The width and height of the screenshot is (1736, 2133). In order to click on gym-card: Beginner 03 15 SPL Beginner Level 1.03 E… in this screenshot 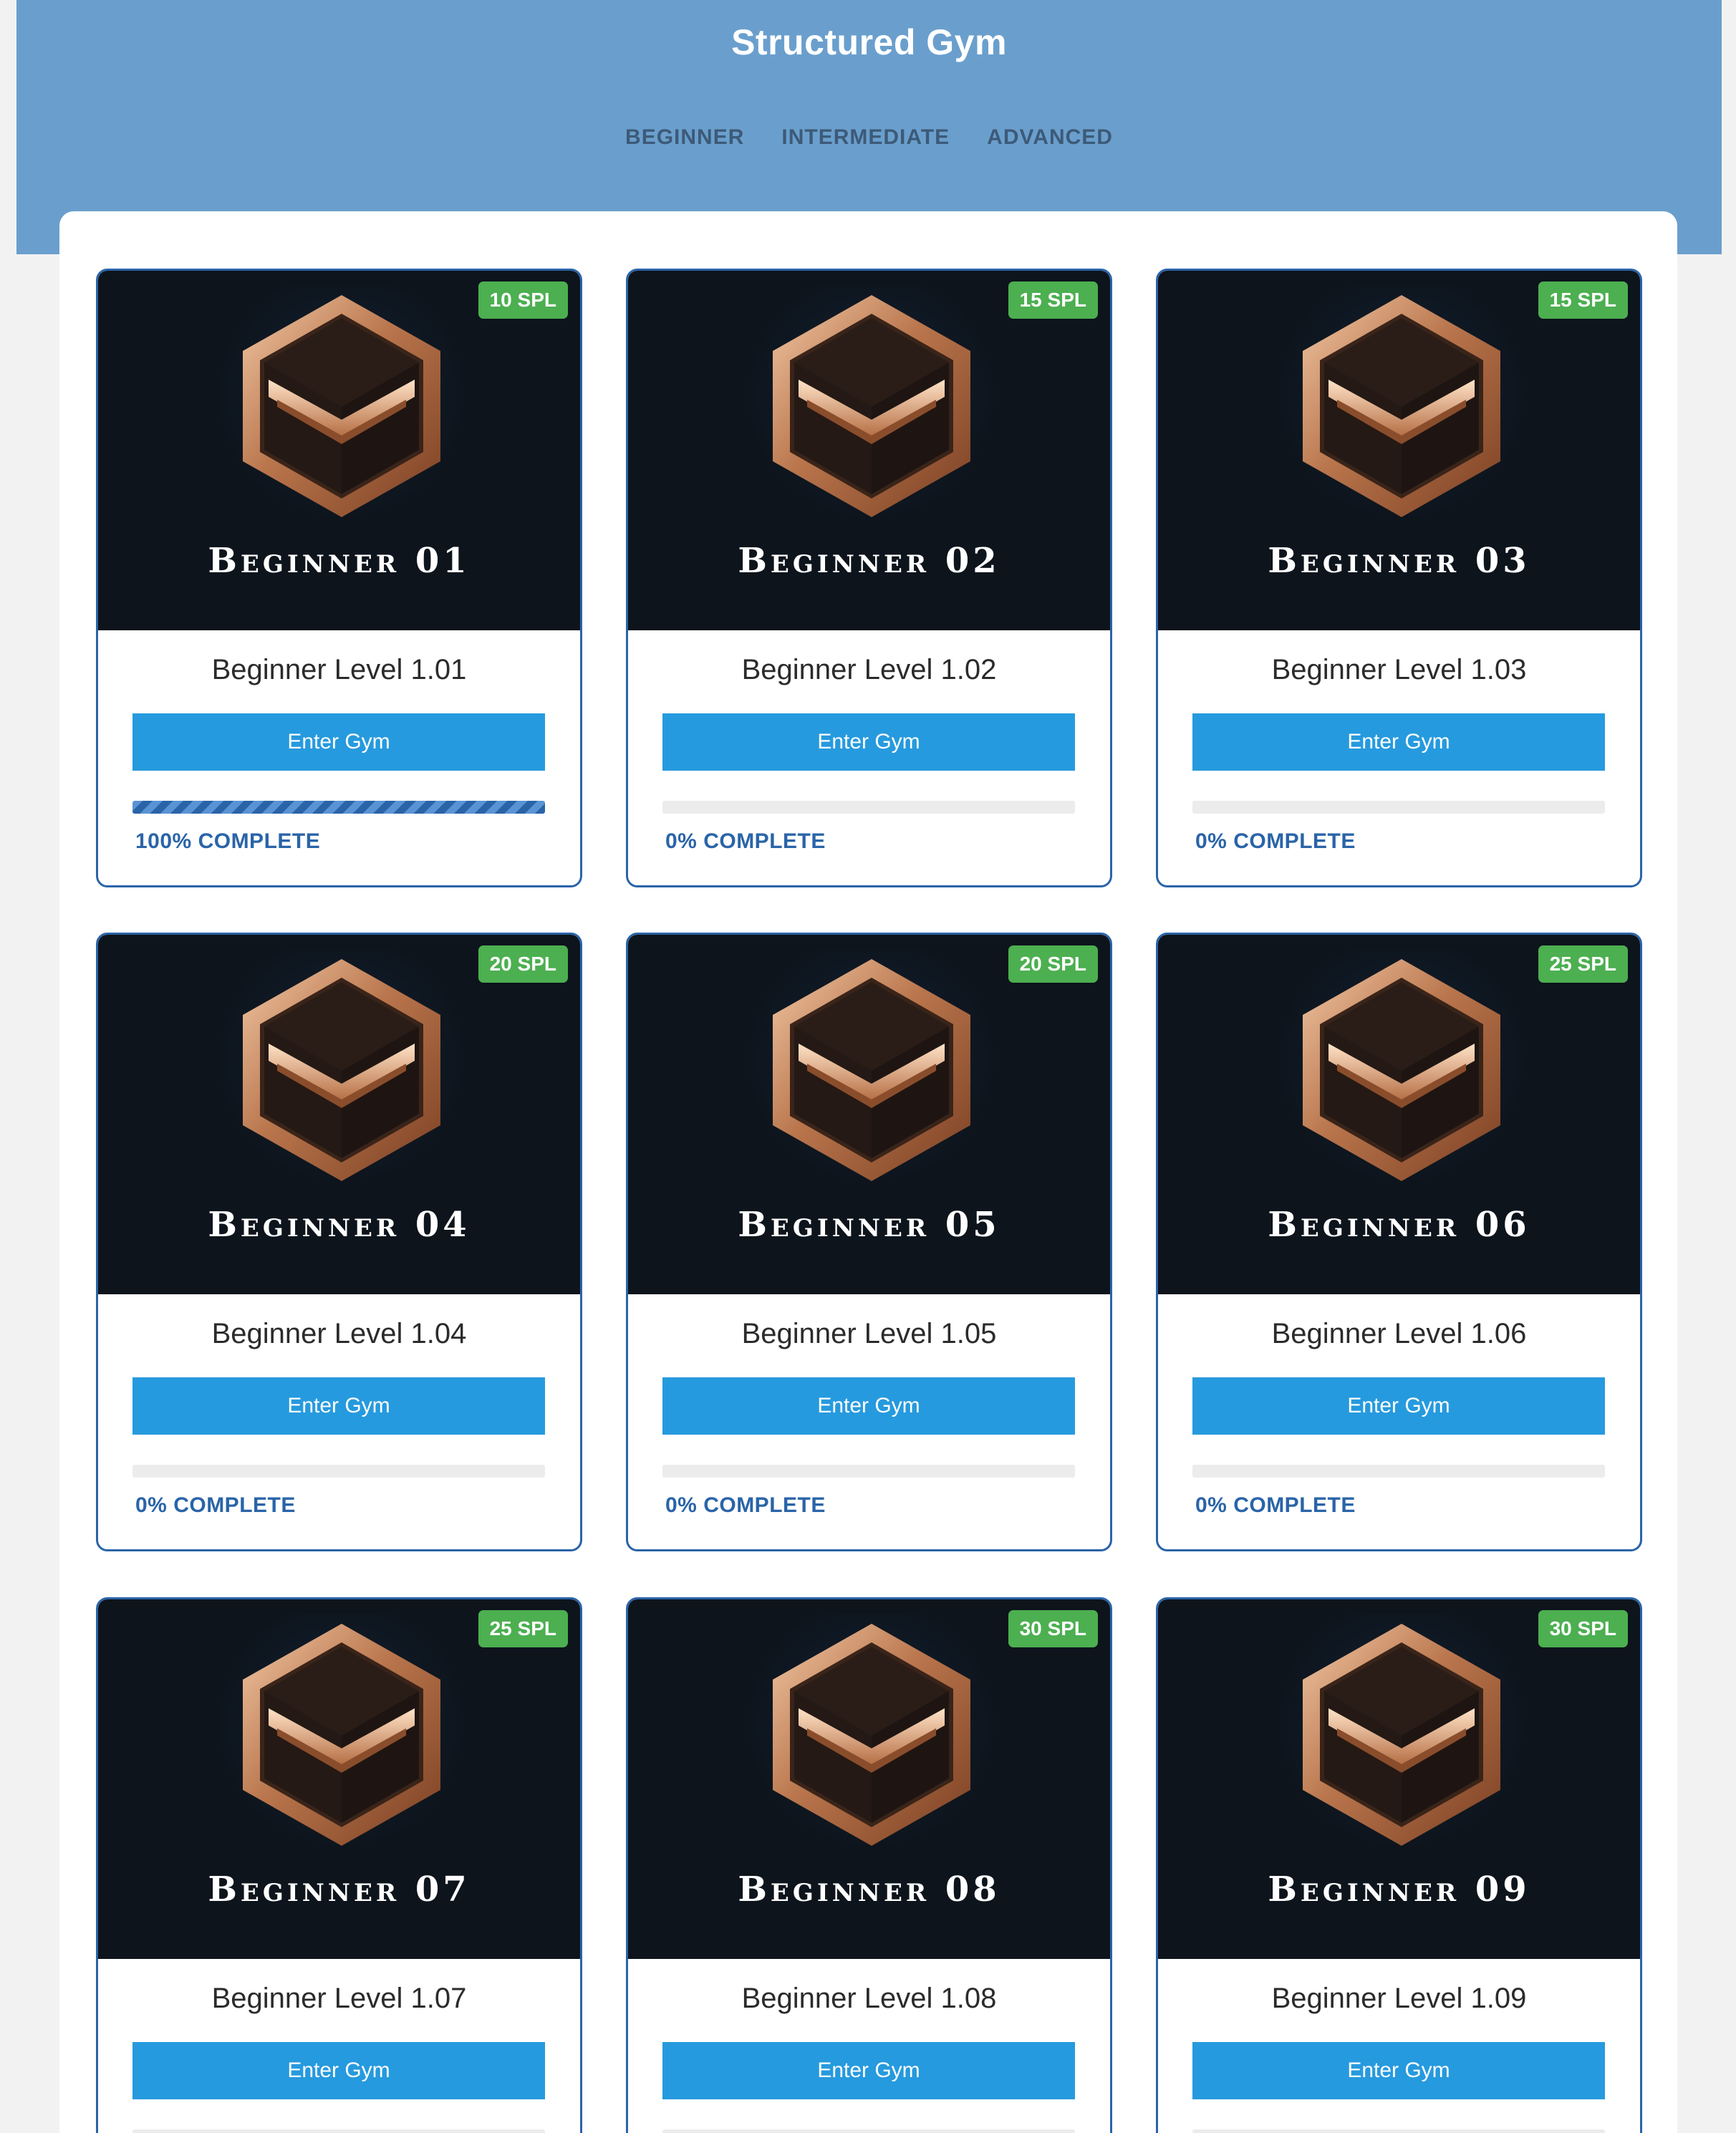, I will do `click(1399, 578)`.